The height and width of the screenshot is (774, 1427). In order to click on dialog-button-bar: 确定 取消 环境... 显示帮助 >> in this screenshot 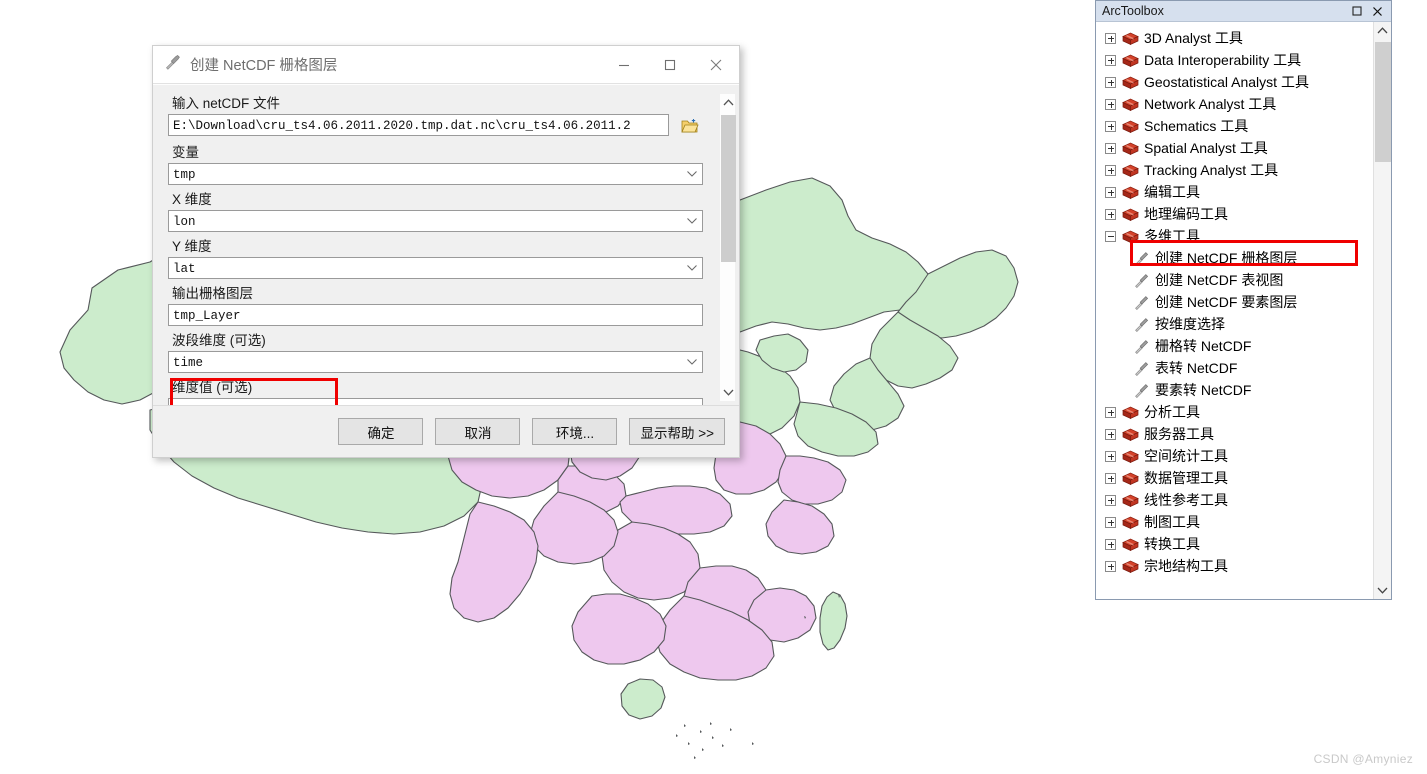, I will do `click(446, 431)`.